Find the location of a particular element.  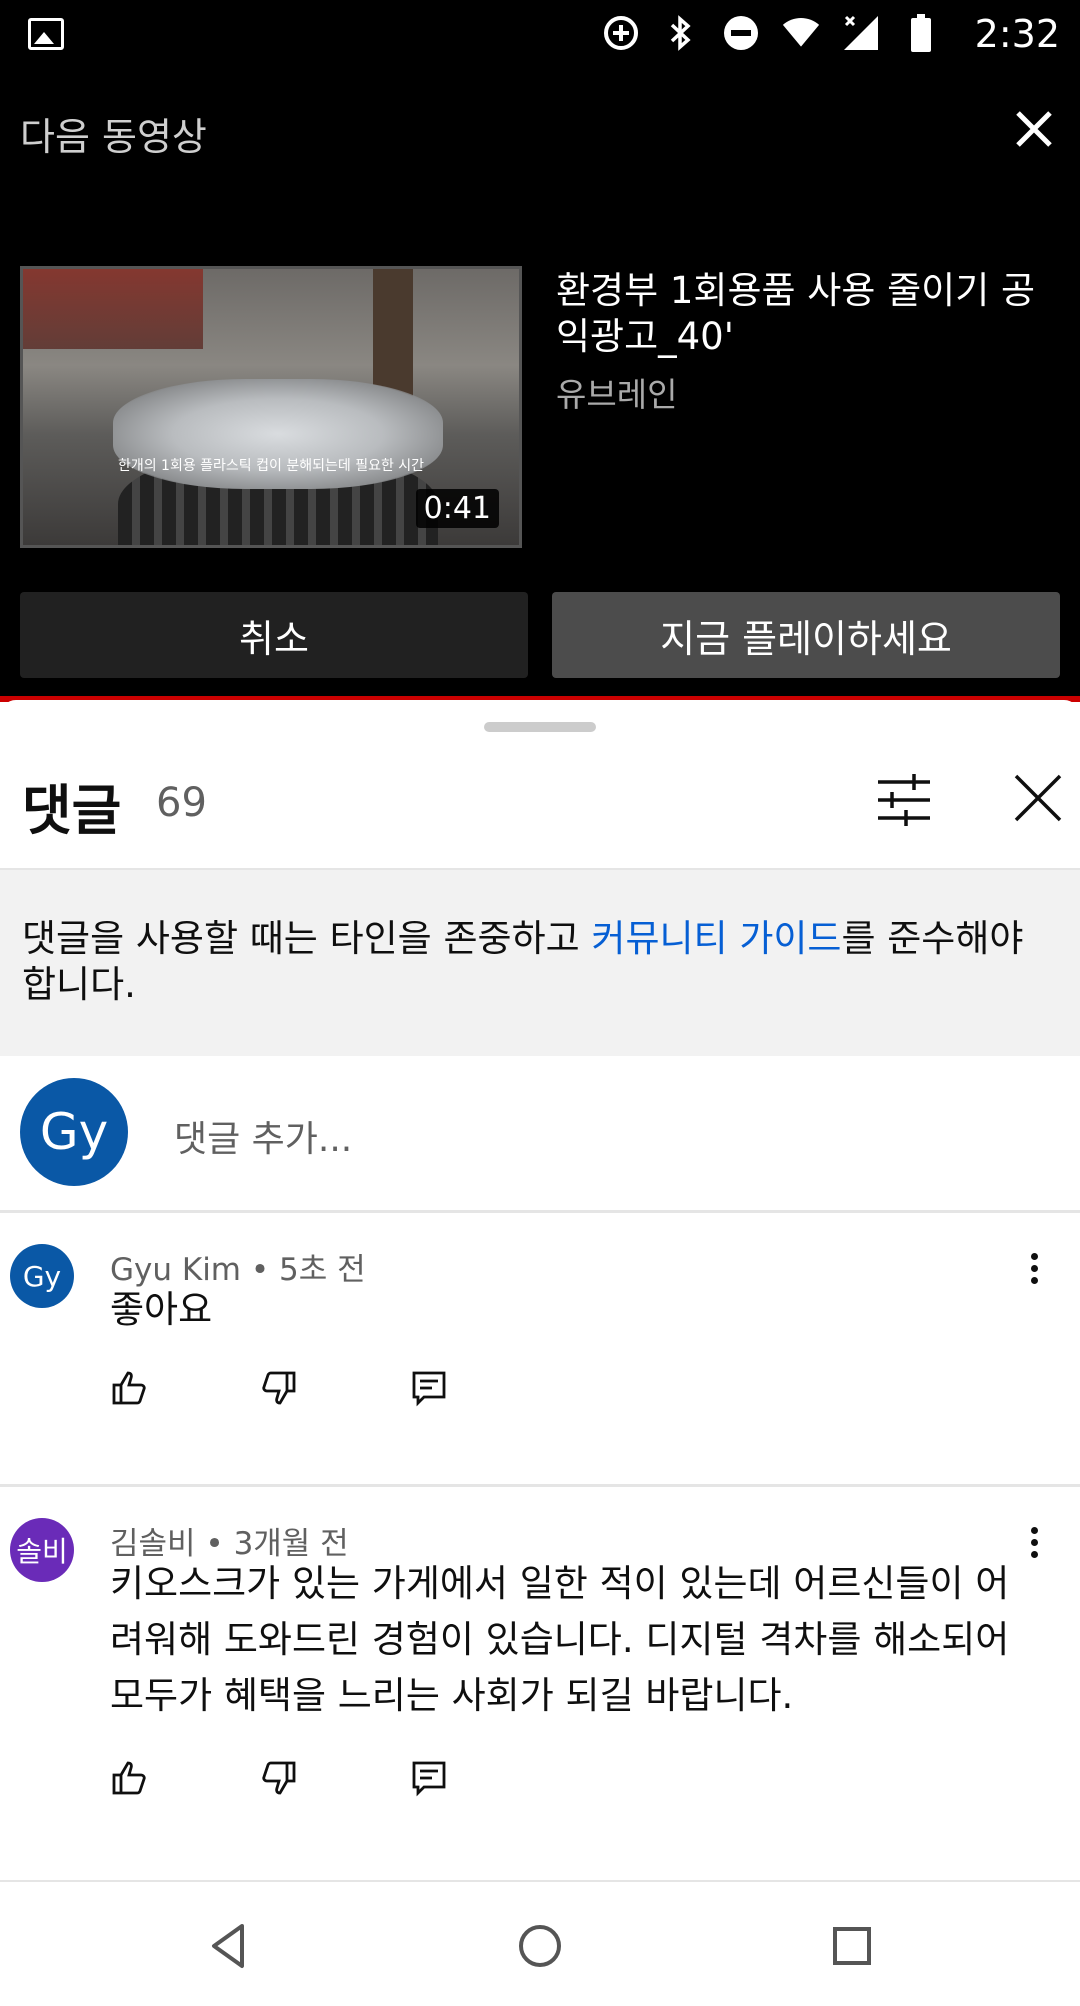

community-guidelines-link: 커뮤니티 가이드 is located at coordinates (716, 938).